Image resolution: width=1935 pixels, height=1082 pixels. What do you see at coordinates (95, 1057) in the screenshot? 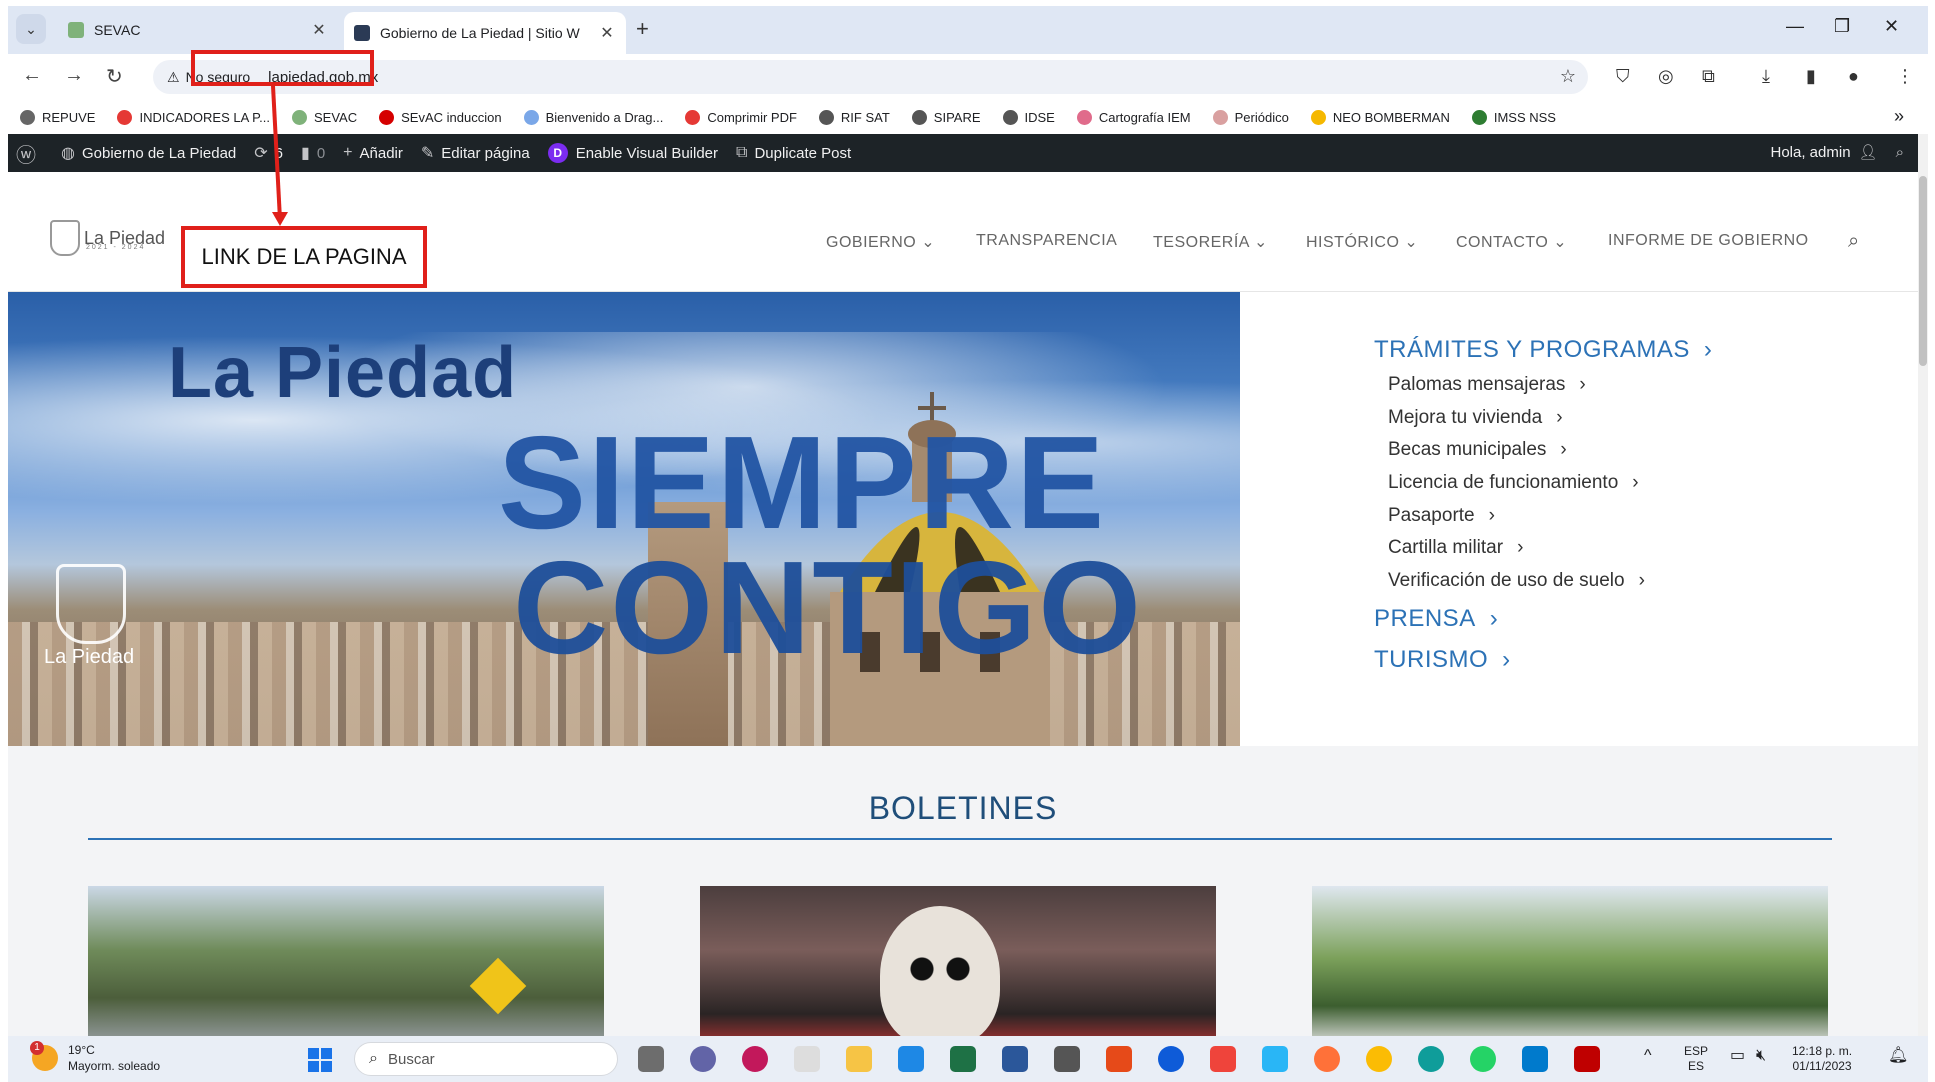
I see `weather-widget: 1 19°C Mayorm. soleado` at bounding box center [95, 1057].